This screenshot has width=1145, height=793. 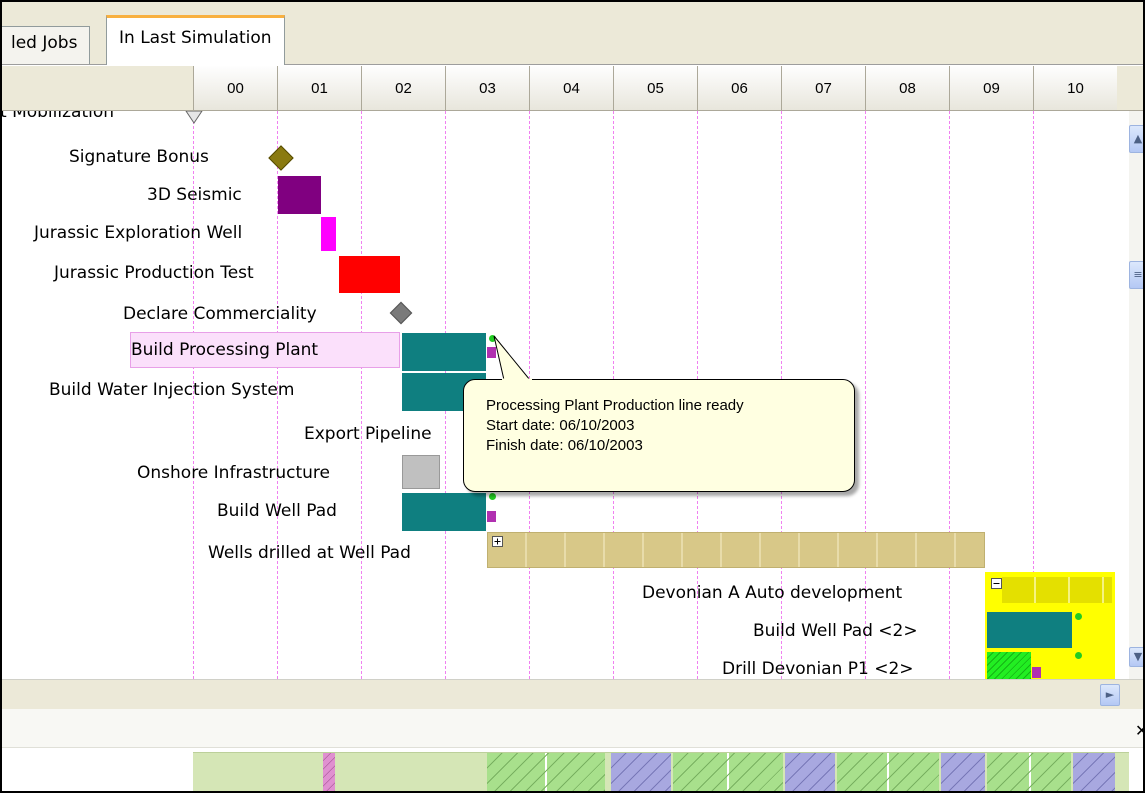 I want to click on task-label-export-pipeline: Export Pipeline, so click(x=368, y=434).